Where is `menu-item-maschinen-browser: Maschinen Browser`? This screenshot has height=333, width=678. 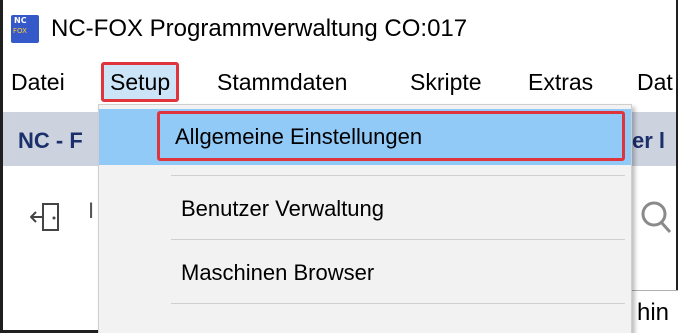 menu-item-maschinen-browser: Maschinen Browser is located at coordinates (365, 273).